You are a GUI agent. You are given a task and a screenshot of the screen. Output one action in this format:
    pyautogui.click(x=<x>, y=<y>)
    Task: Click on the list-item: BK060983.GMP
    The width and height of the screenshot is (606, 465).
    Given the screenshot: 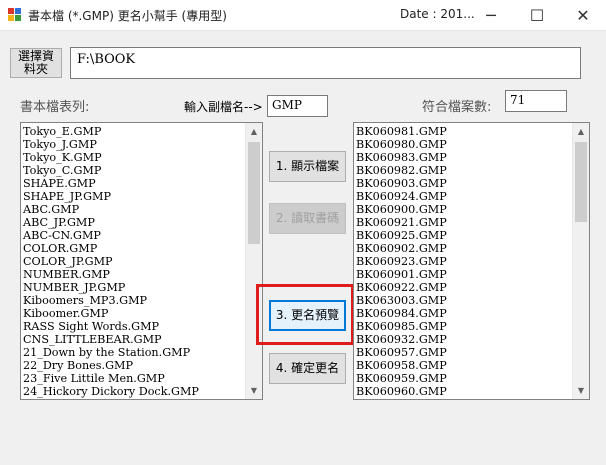 What is the action you would take?
    pyautogui.click(x=401, y=157)
    